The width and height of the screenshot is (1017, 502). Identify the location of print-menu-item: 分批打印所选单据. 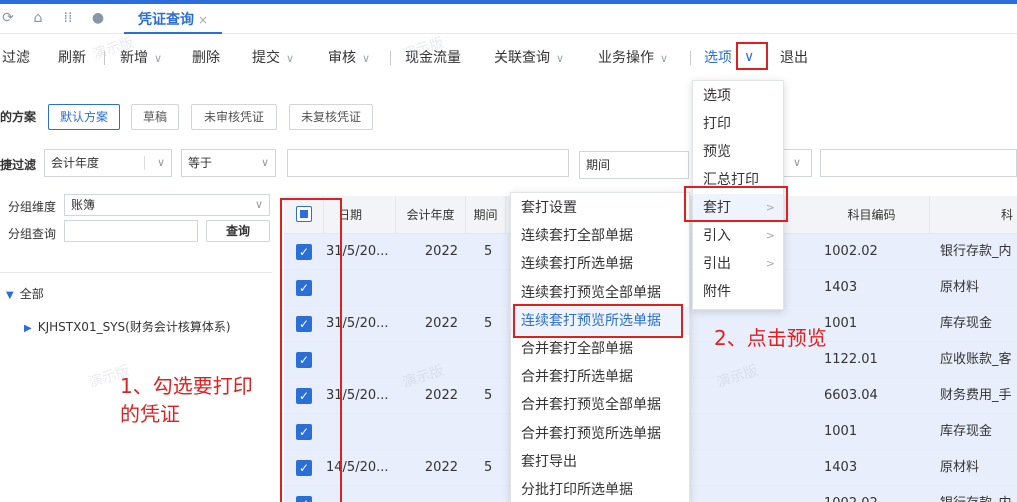
(600, 489).